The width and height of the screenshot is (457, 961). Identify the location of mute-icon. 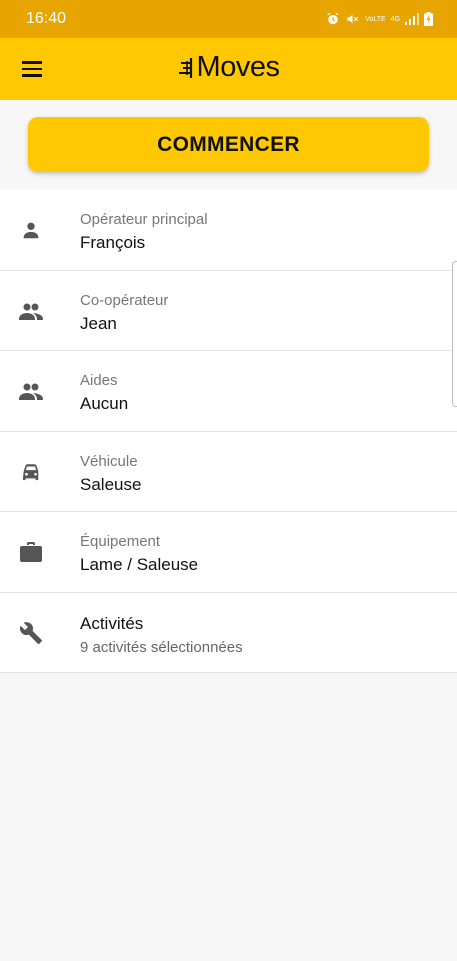
(353, 19).